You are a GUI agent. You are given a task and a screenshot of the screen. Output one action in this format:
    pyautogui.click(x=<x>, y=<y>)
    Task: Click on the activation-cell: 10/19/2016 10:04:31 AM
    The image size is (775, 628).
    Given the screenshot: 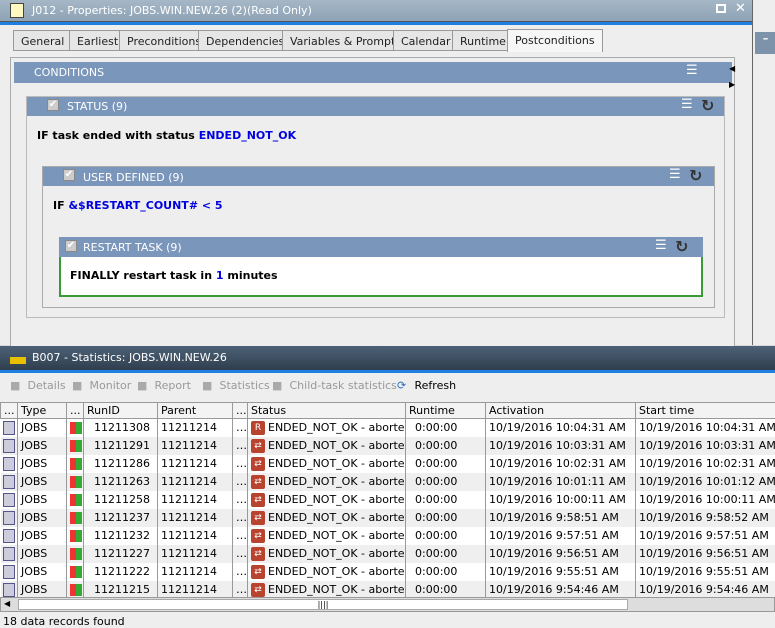 What is the action you would take?
    pyautogui.click(x=560, y=427)
    